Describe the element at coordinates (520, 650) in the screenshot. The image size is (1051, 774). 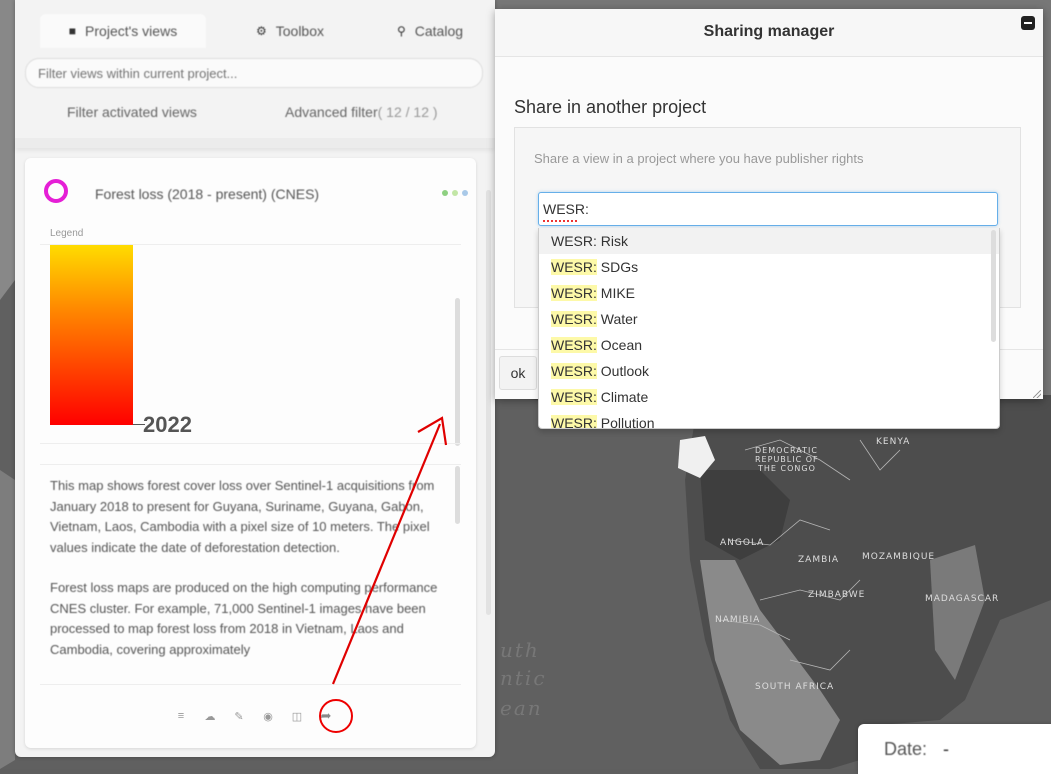
I see `ocean-label-1: uth` at that location.